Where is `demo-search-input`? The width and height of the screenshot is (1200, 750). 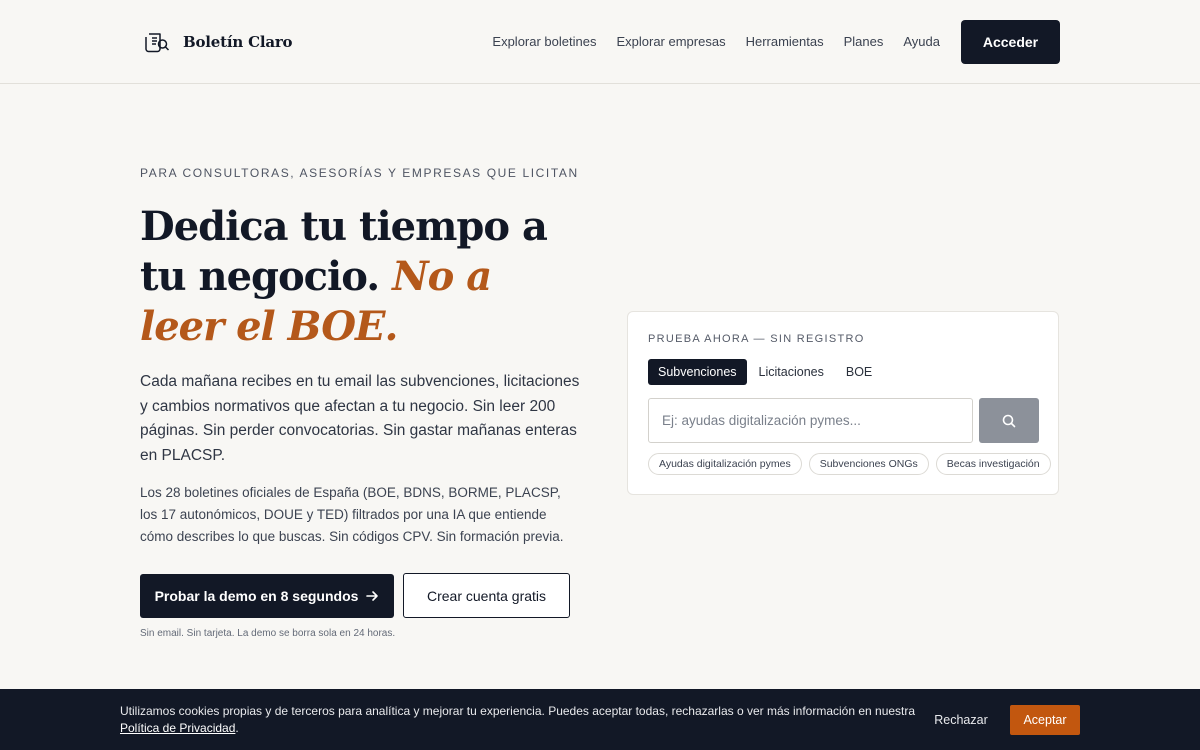
demo-search-input is located at coordinates (810, 420).